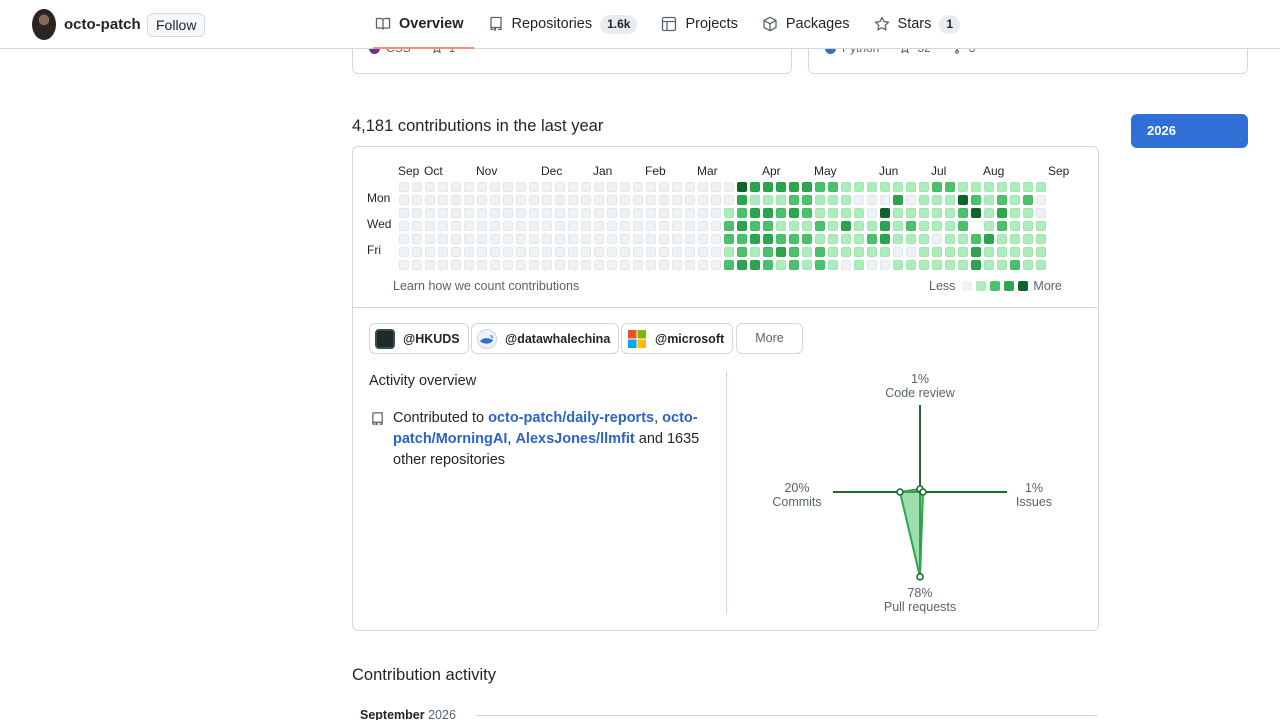 This screenshot has width=1280, height=720. What do you see at coordinates (574, 439) in the screenshot?
I see `repo-link-llmfit: AlexsJones/llmfit` at bounding box center [574, 439].